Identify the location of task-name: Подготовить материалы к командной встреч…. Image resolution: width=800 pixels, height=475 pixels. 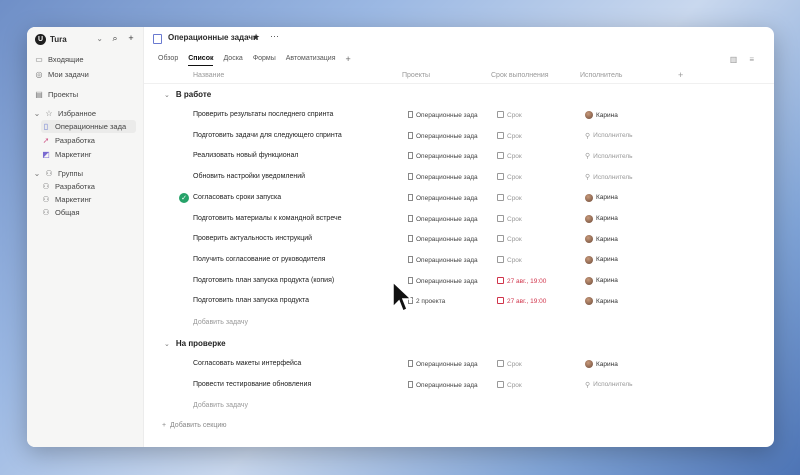
(267, 218).